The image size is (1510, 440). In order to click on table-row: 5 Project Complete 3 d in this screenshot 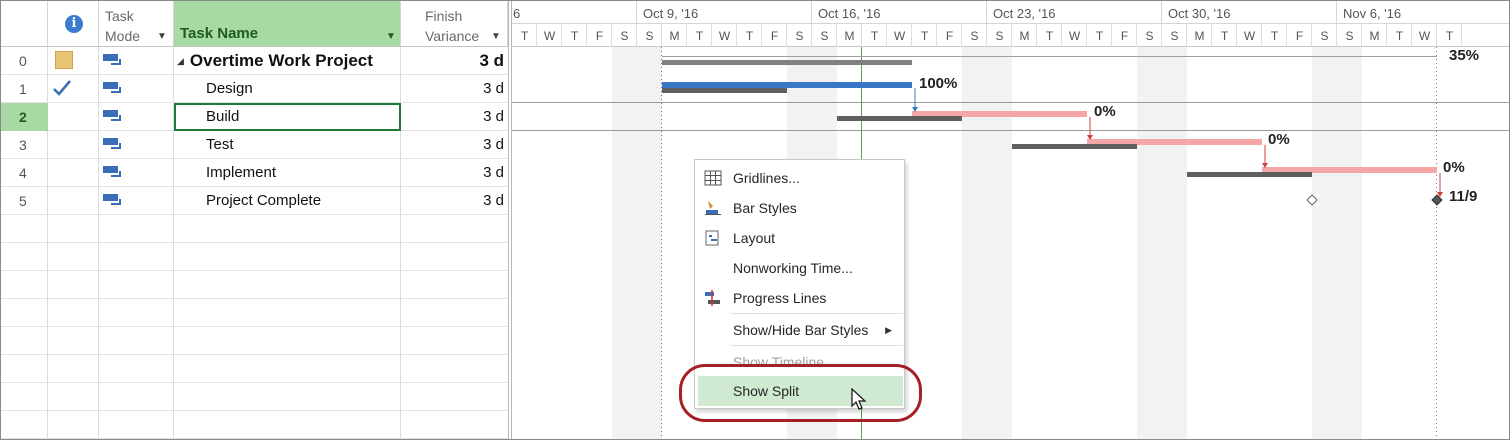, I will do `click(254, 201)`.